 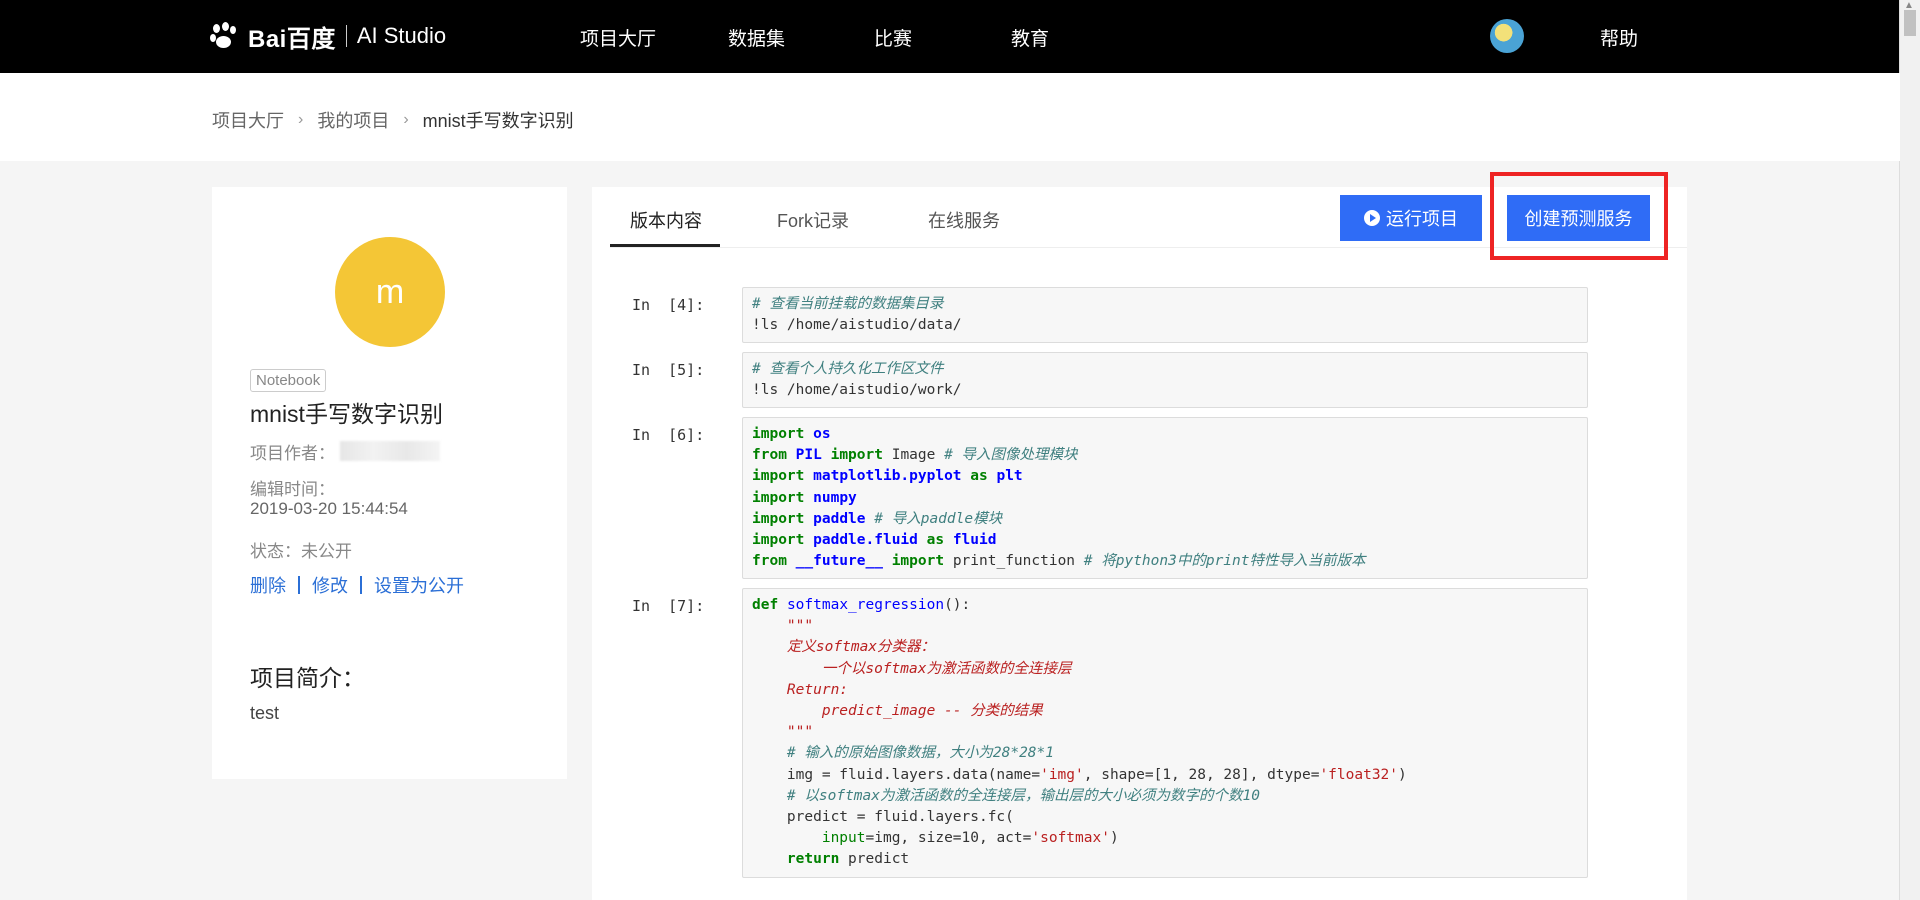 What do you see at coordinates (618, 37) in the screenshot?
I see `nav-item-projects: 项目大厅` at bounding box center [618, 37].